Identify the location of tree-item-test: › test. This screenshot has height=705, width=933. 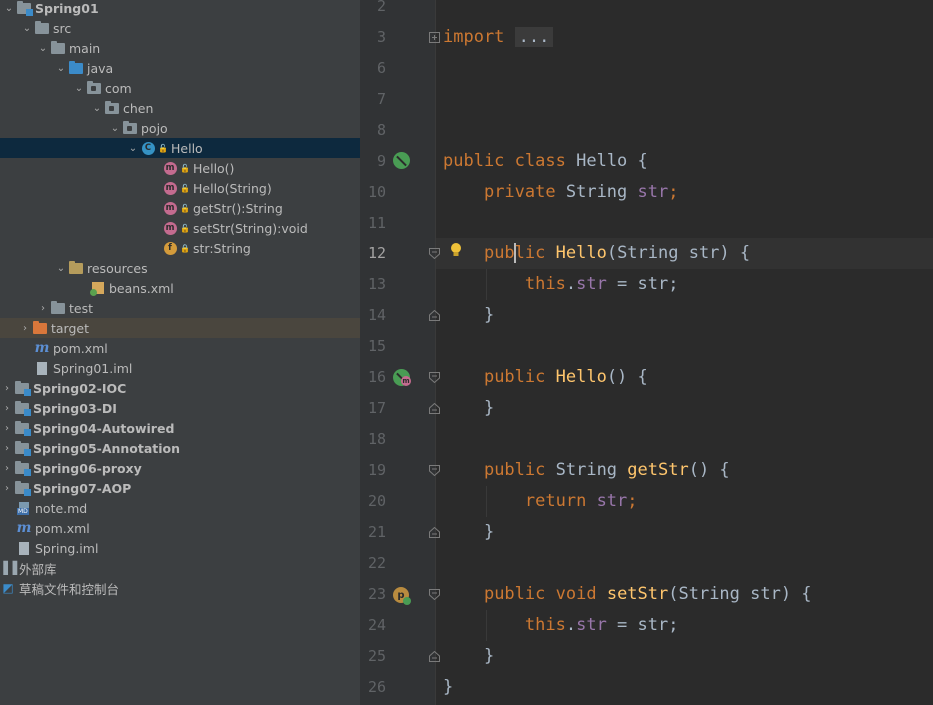
(180, 308).